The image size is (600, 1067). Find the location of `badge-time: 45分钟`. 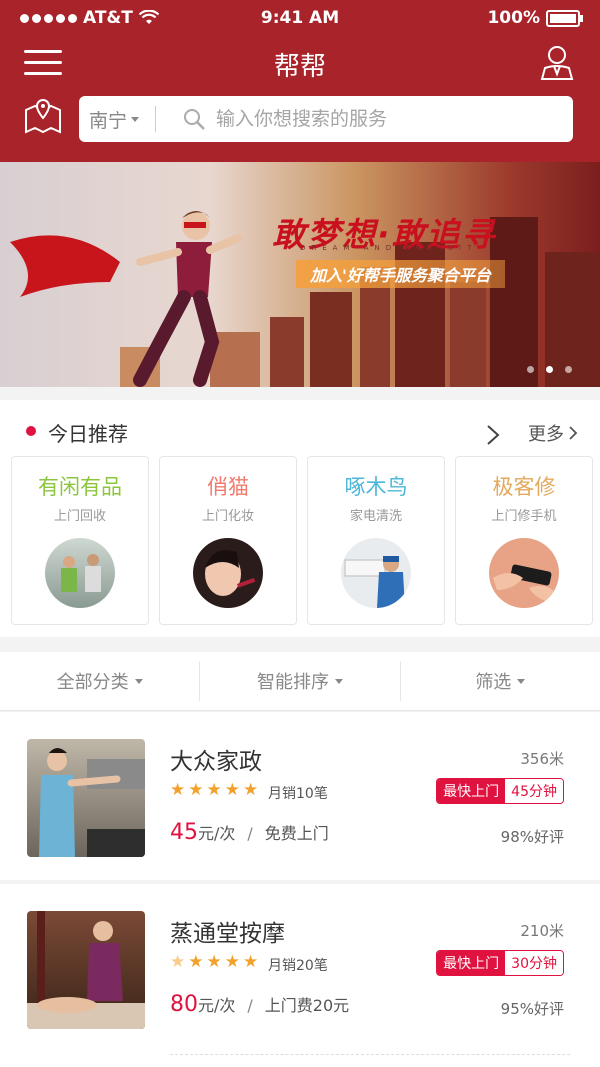

badge-time: 45分钟 is located at coordinates (534, 791).